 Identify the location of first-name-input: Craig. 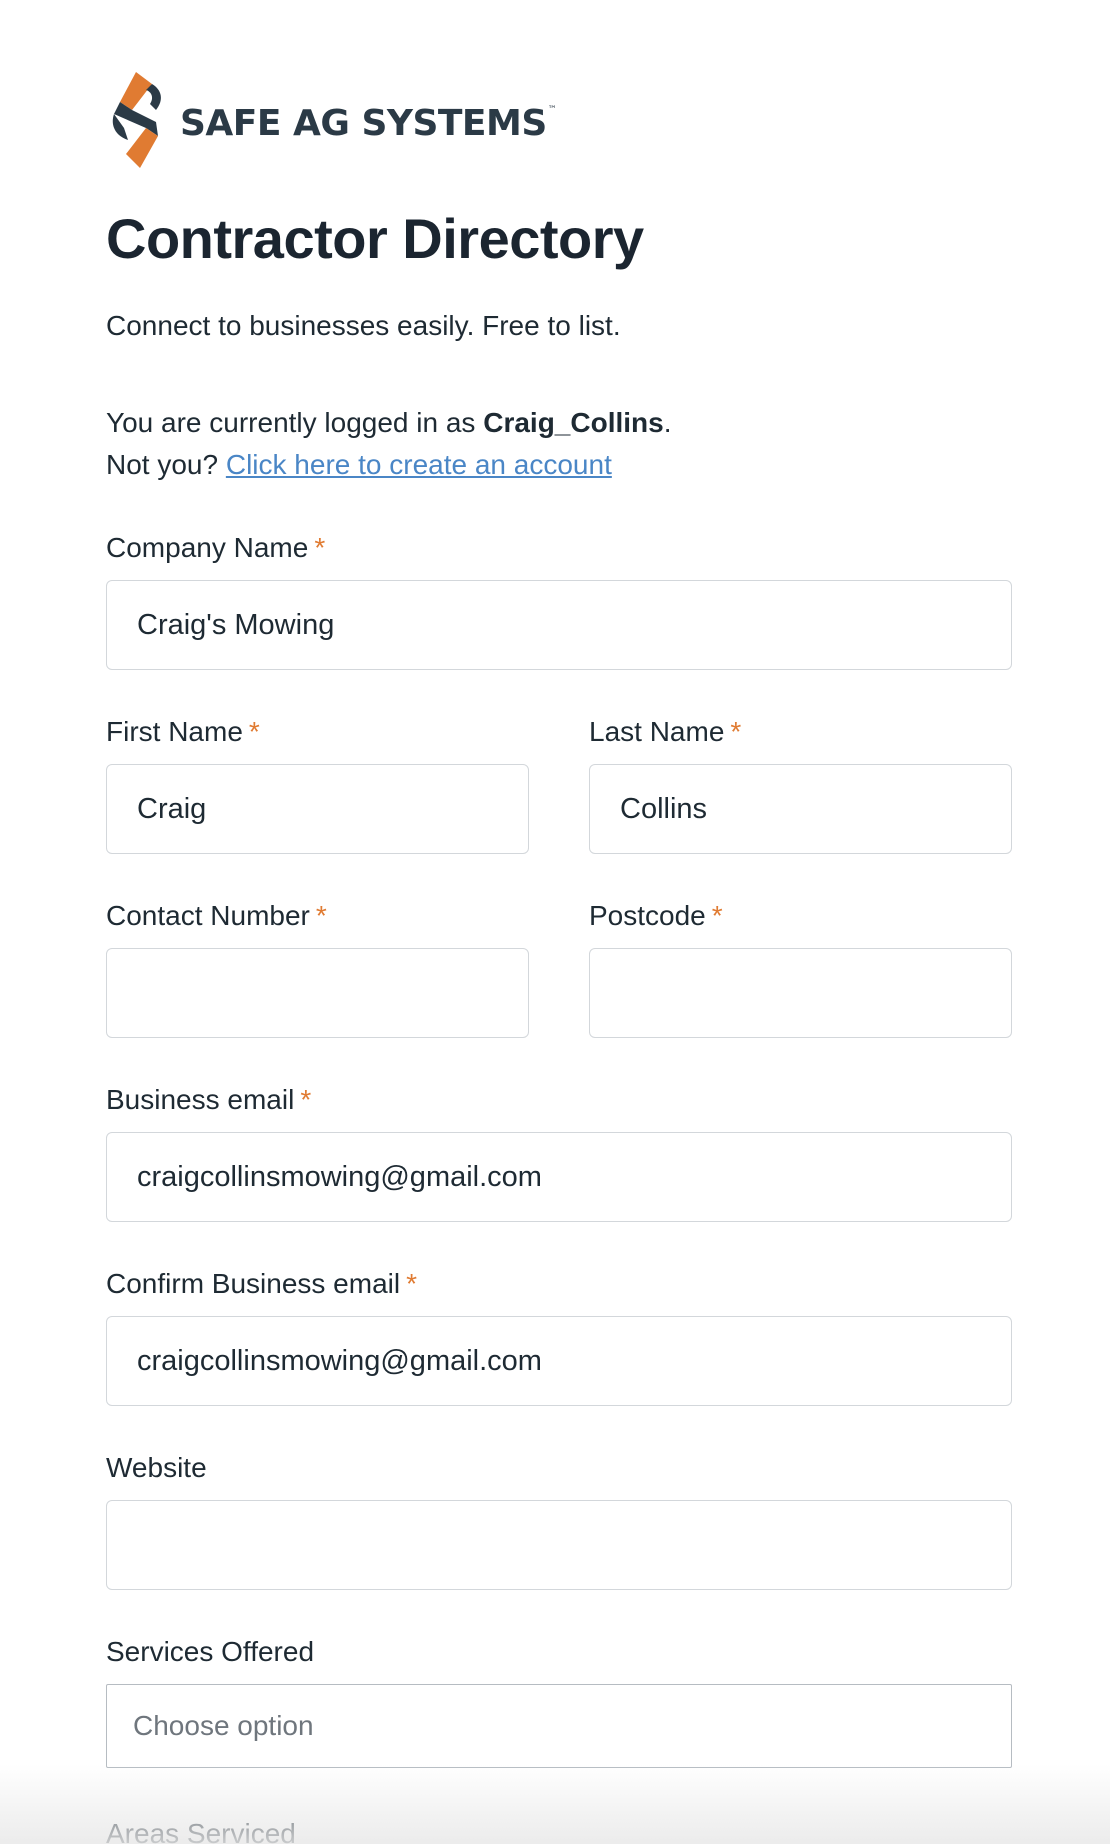
(317, 809).